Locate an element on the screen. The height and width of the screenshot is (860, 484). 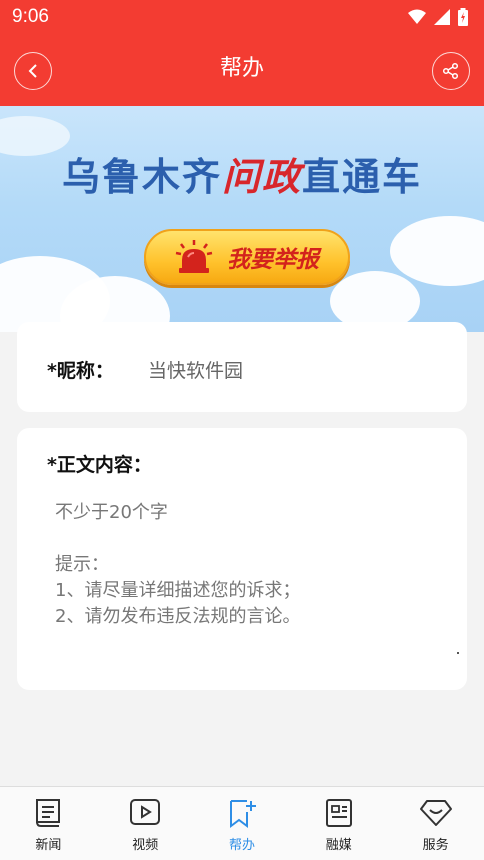
report-button-label: 我要举报 is located at coordinates (273, 259).